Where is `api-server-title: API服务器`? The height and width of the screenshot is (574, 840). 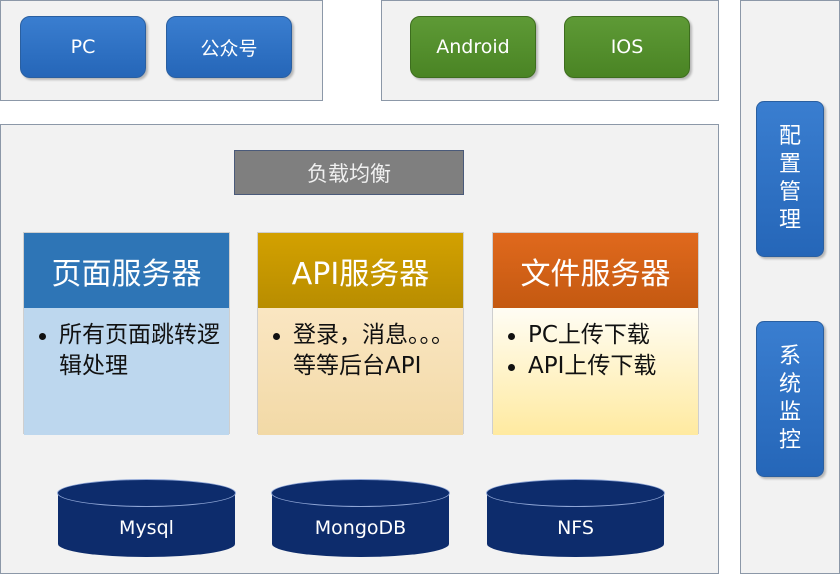 api-server-title: API服务器 is located at coordinates (360, 270).